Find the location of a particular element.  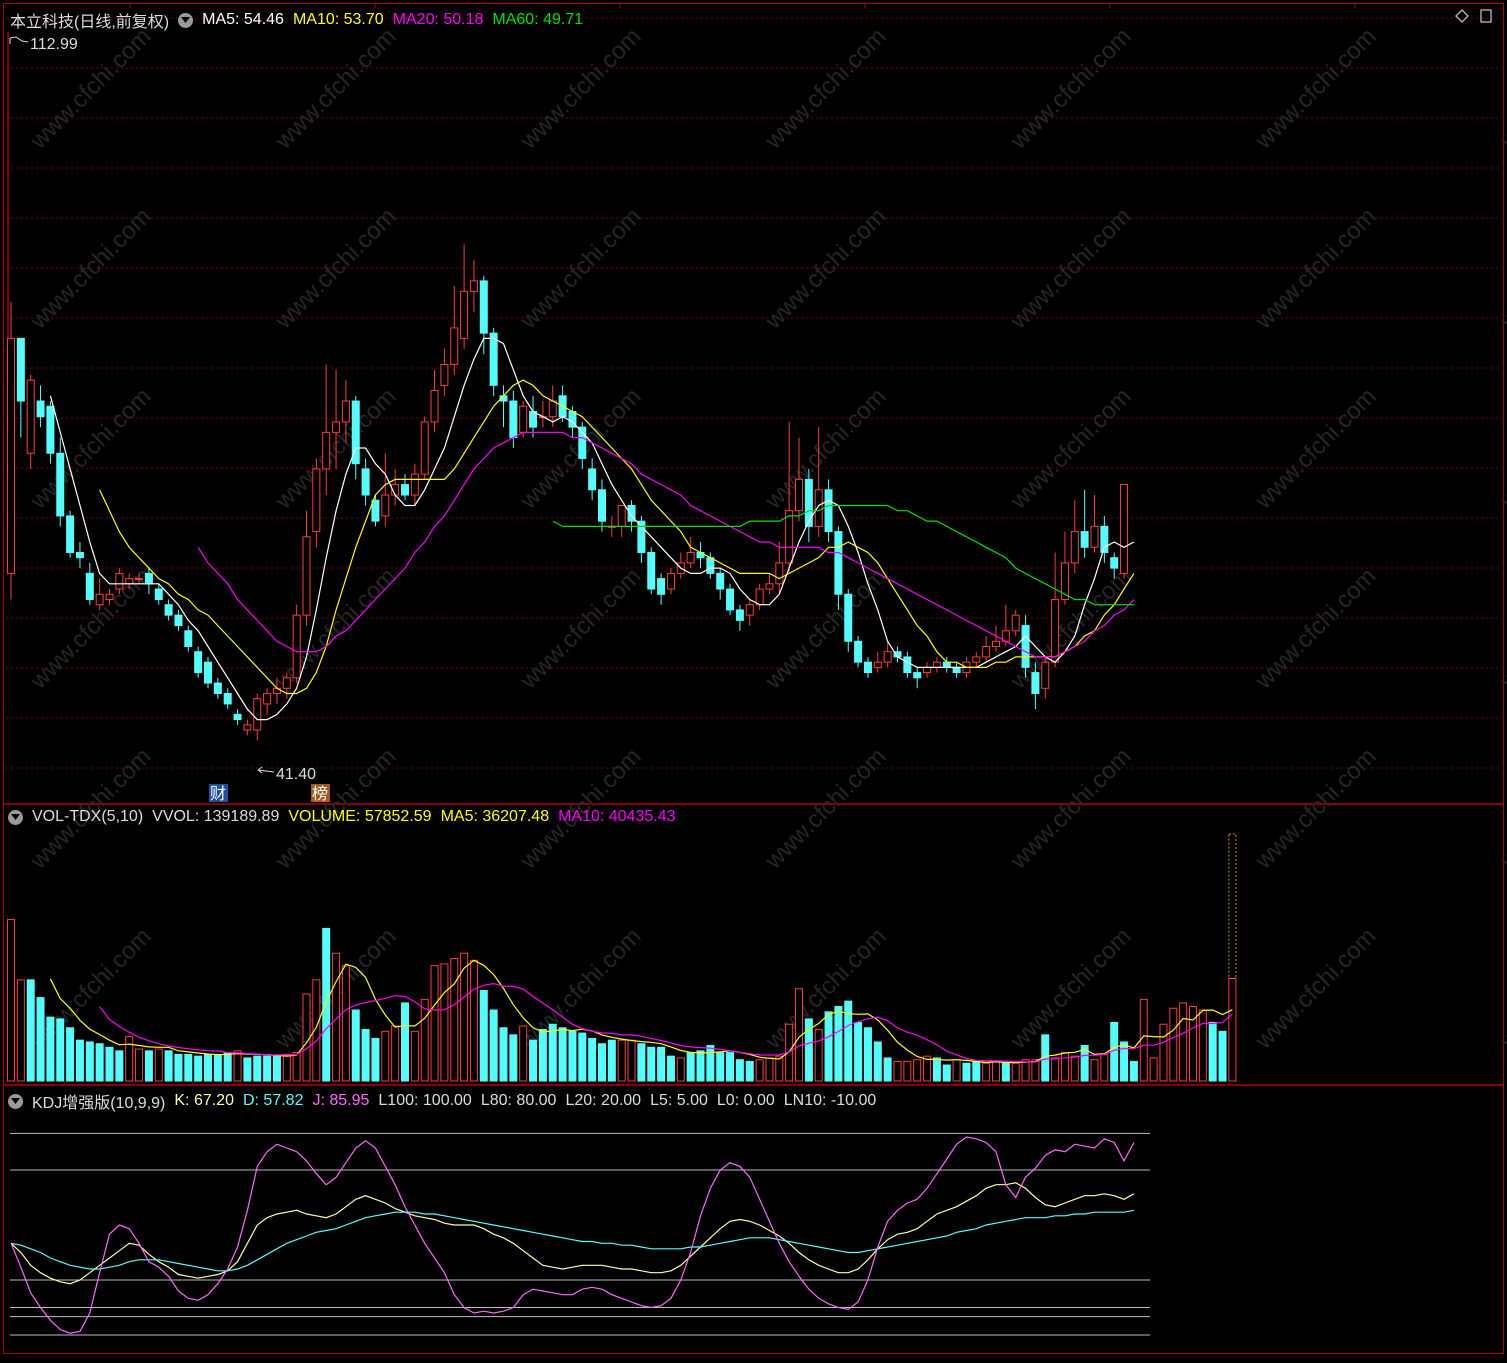

kdj-dropdown-button is located at coordinates (15, 1101).